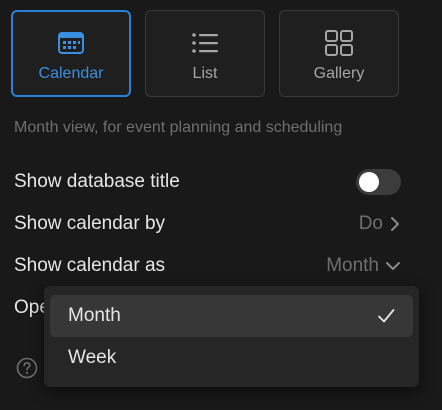  What do you see at coordinates (207, 266) in the screenshot?
I see `setting-show-calendar-as: Show calendar as Month` at bounding box center [207, 266].